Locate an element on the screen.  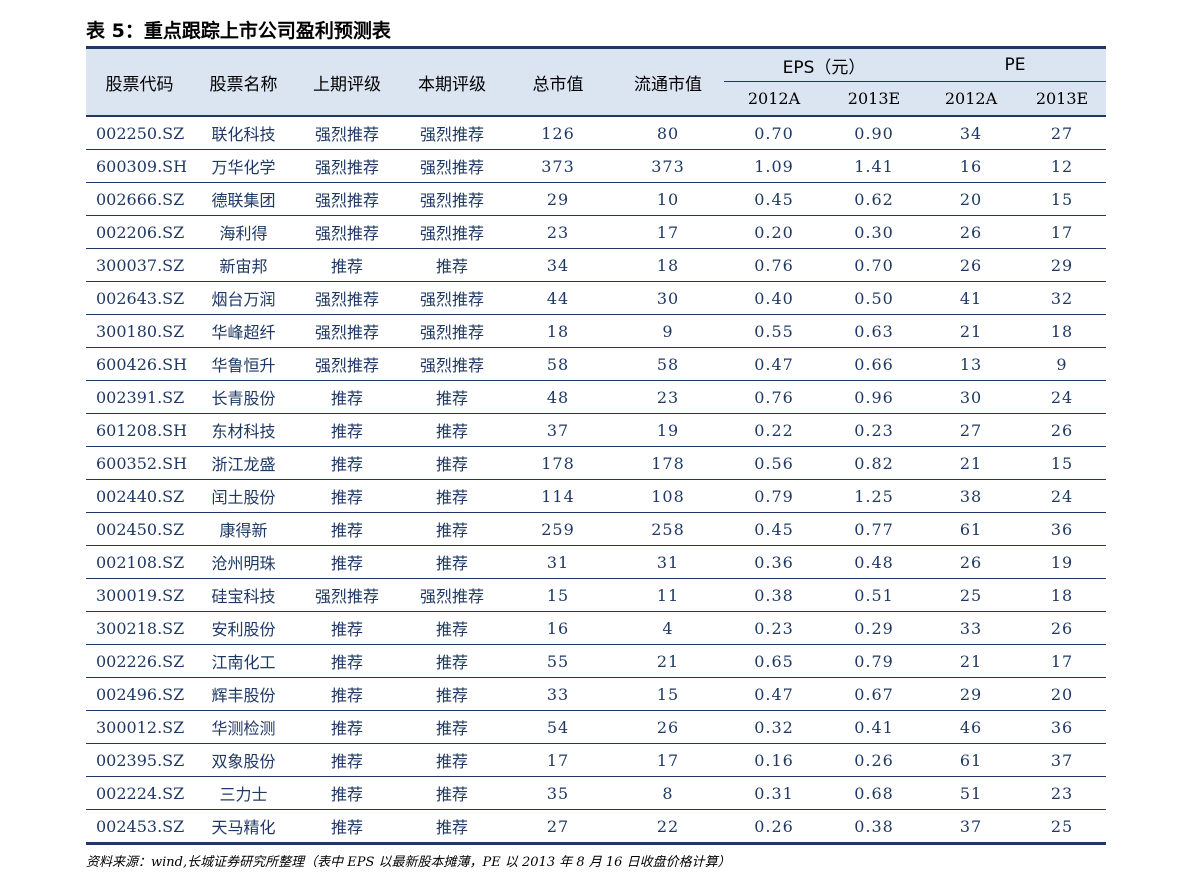
header-pe-2013: 2013E is located at coordinates (1062, 98).